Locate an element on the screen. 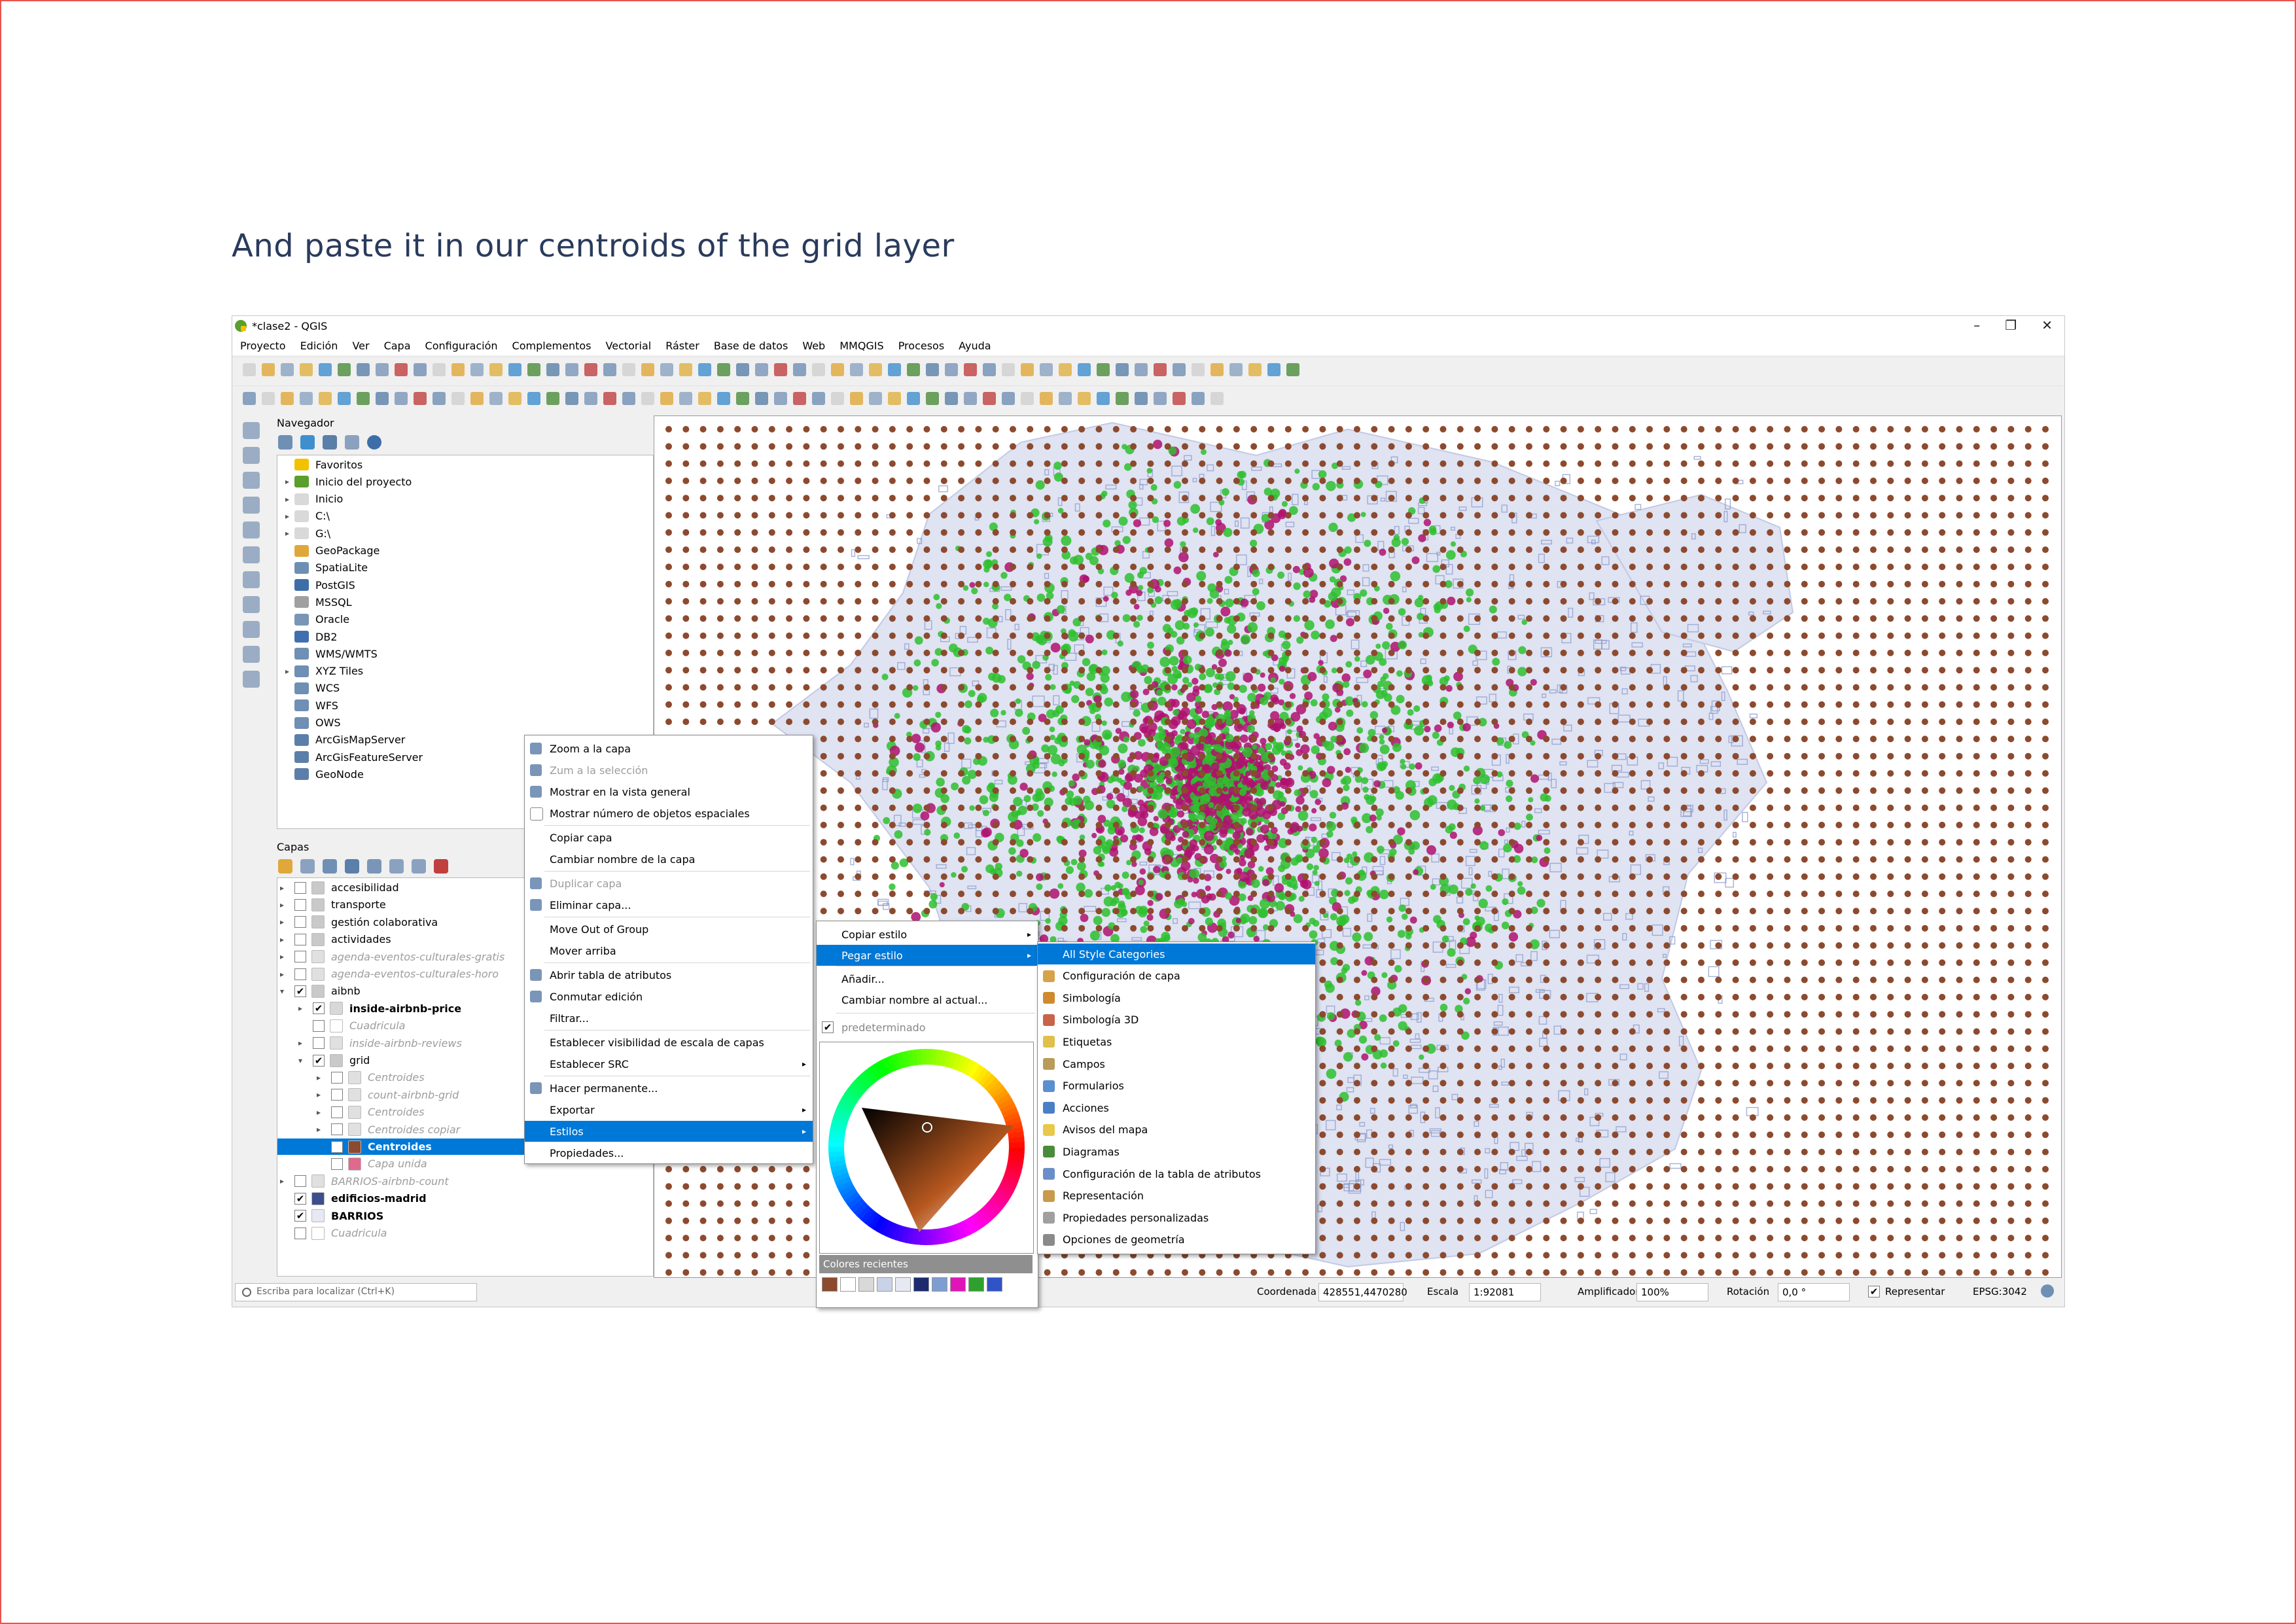 The width and height of the screenshot is (2296, 1624). navigator-item: GeoNode is located at coordinates (322, 774).